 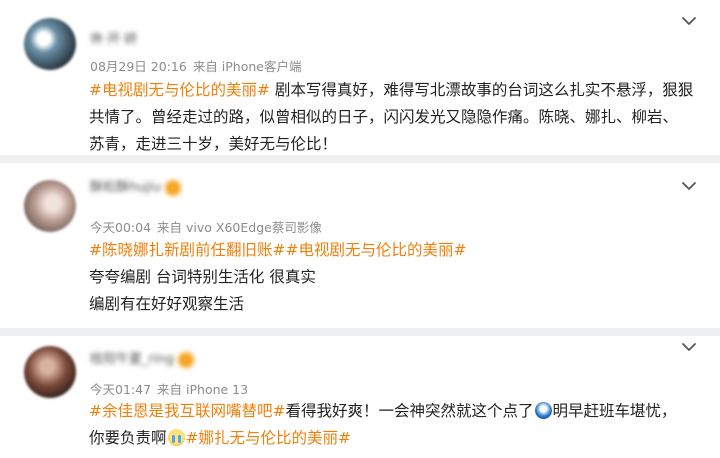 I want to click on text-run: 苏青，走进三十岁，美好无与伦比！, so click(x=213, y=144).